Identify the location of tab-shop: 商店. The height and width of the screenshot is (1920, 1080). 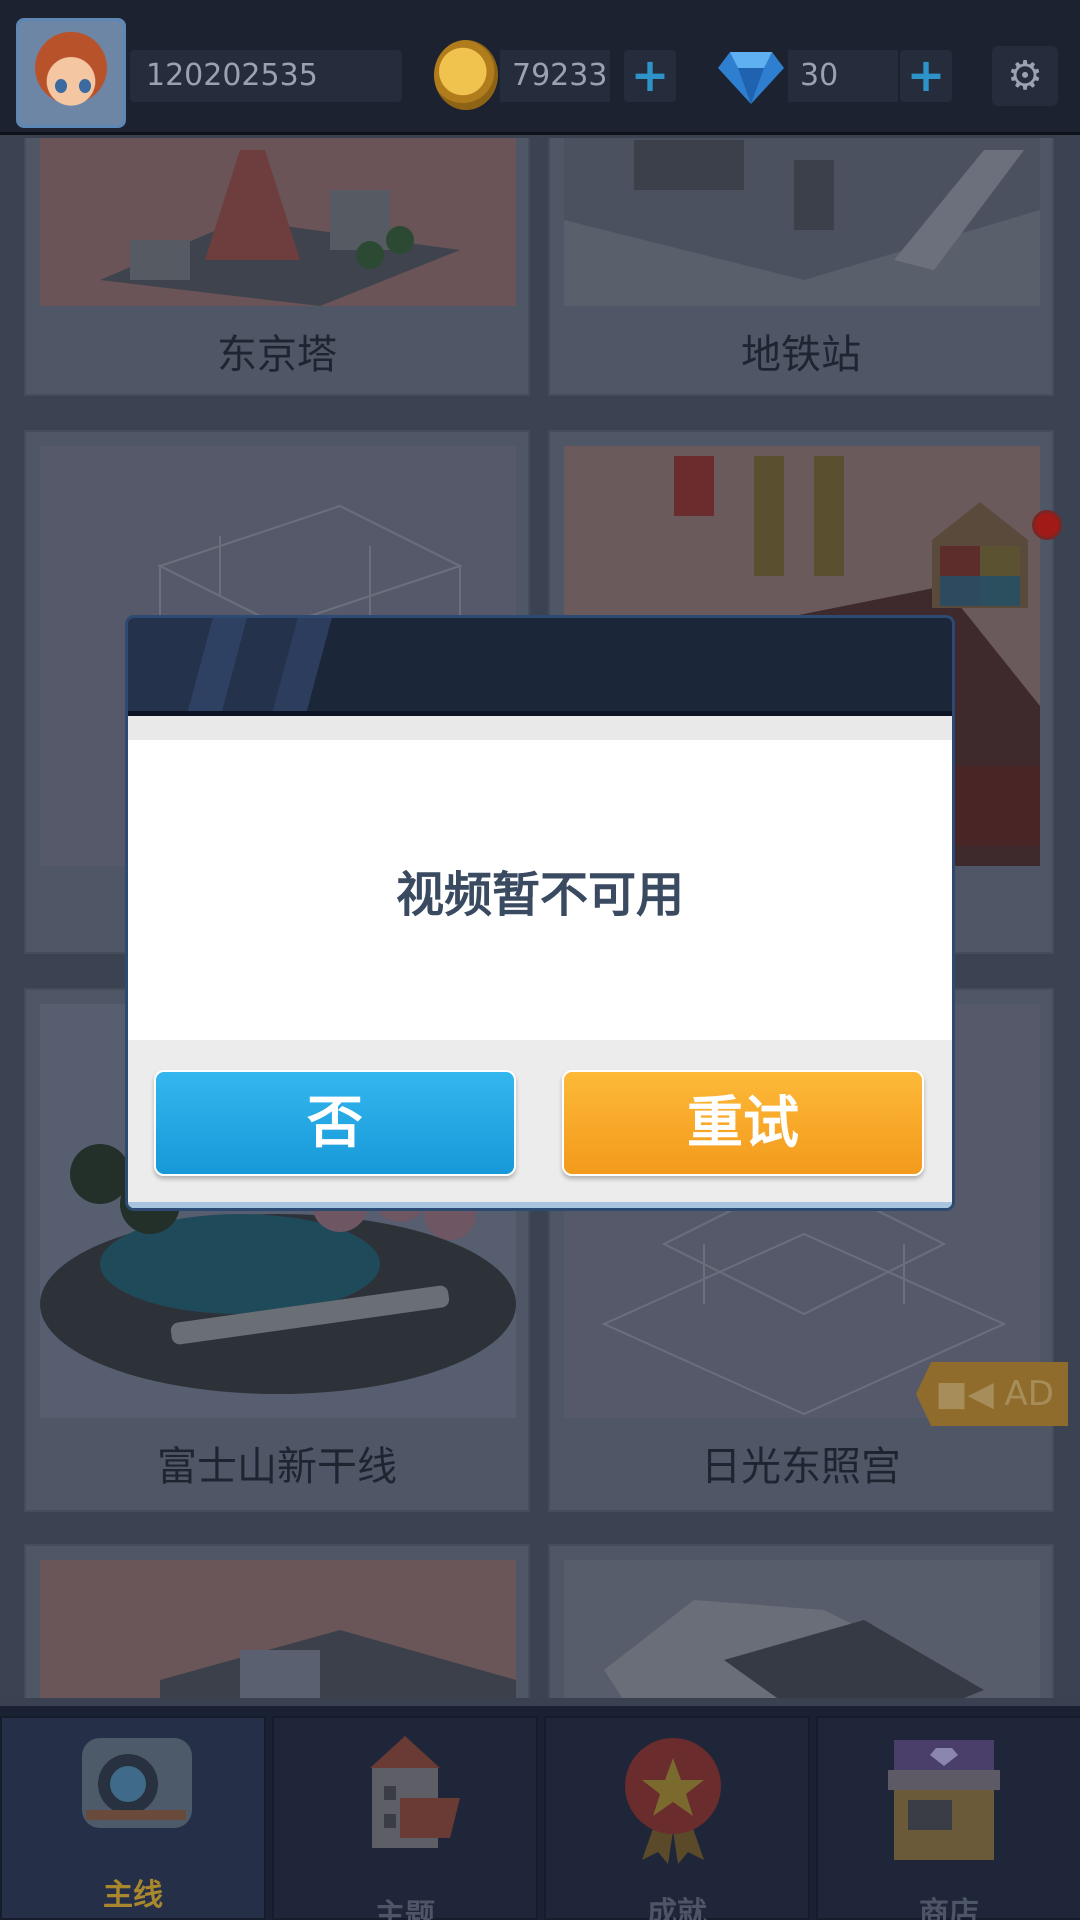
(948, 1818).